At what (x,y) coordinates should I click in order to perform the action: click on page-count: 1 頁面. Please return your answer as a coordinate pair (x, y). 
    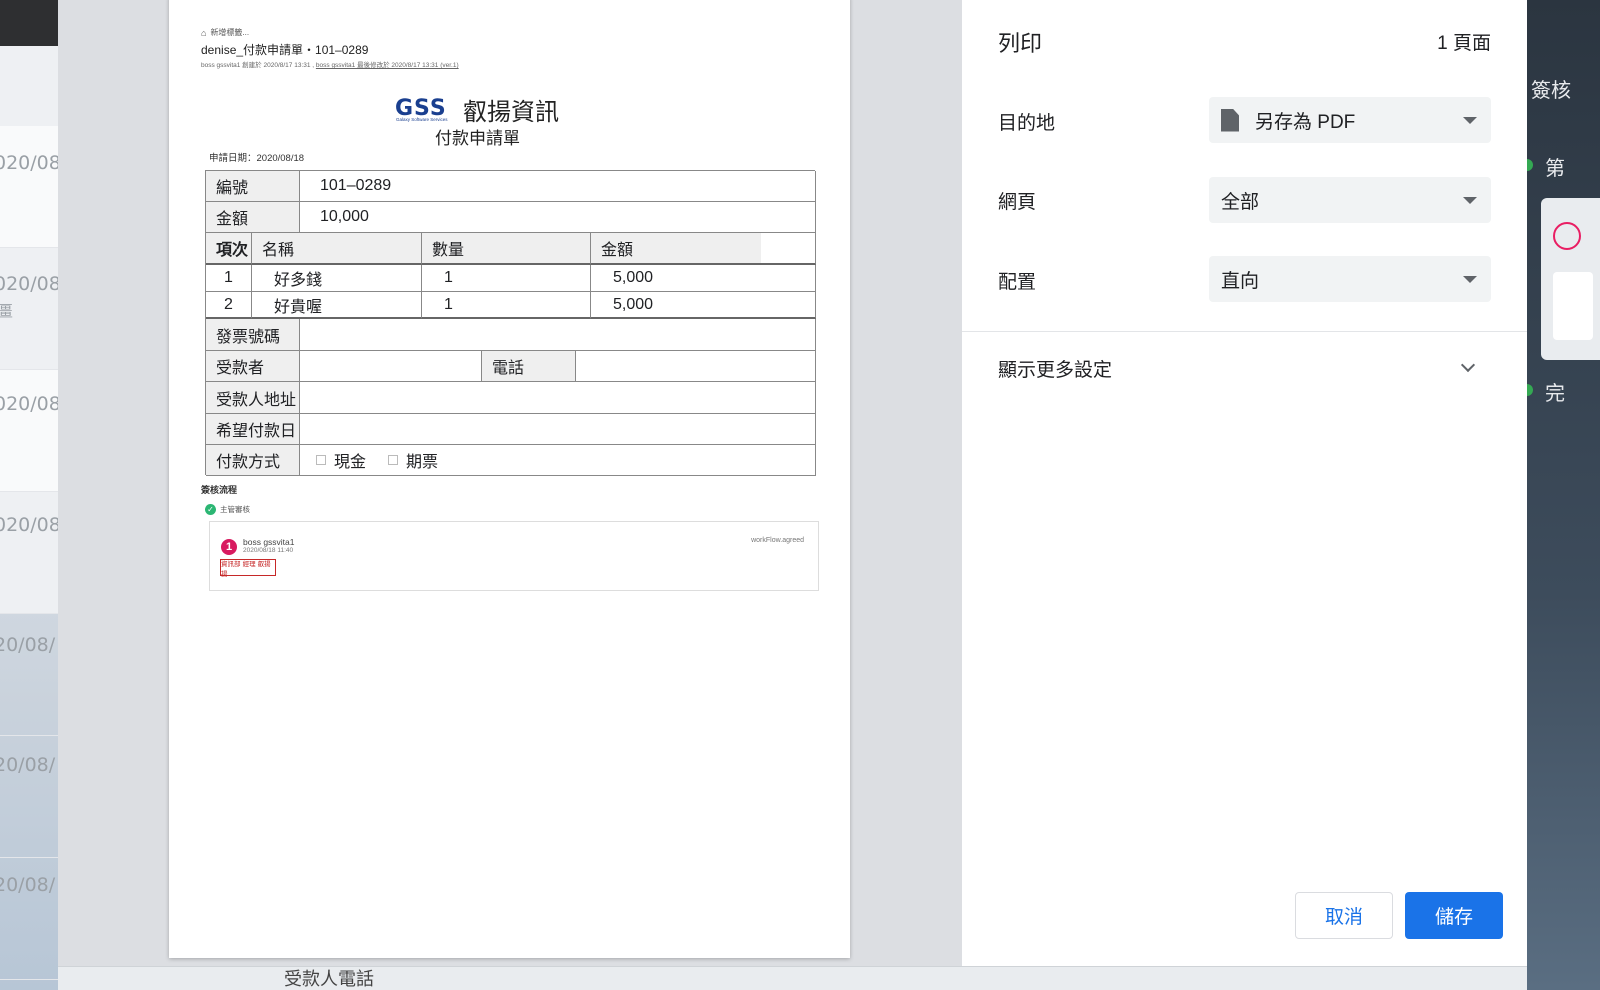
    Looking at the image, I should click on (1464, 43).